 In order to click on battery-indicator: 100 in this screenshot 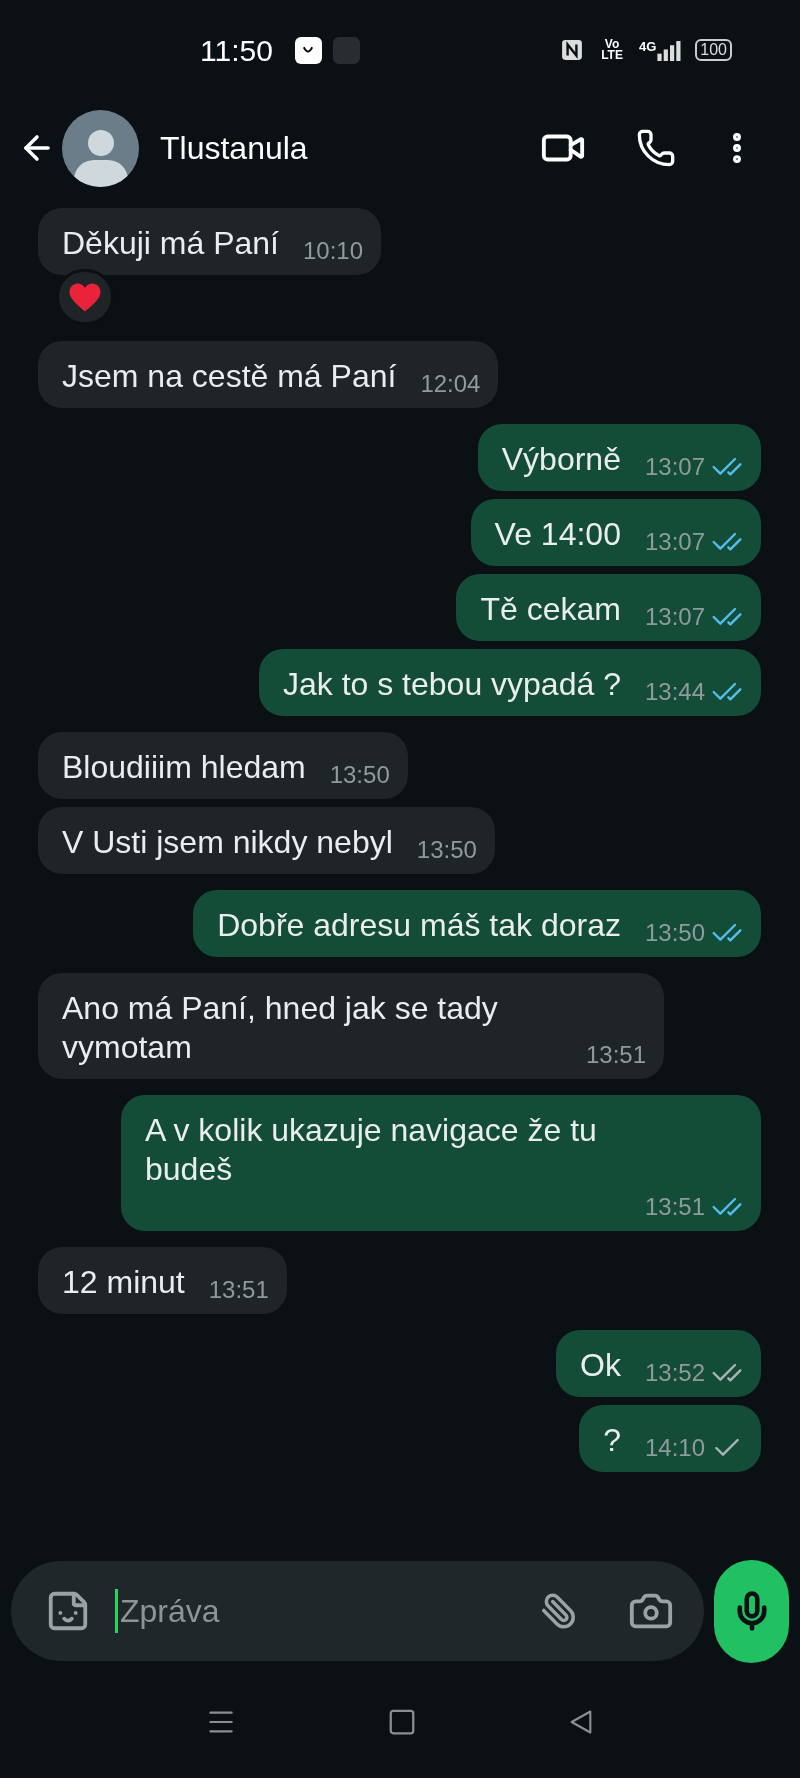, I will do `click(713, 50)`.